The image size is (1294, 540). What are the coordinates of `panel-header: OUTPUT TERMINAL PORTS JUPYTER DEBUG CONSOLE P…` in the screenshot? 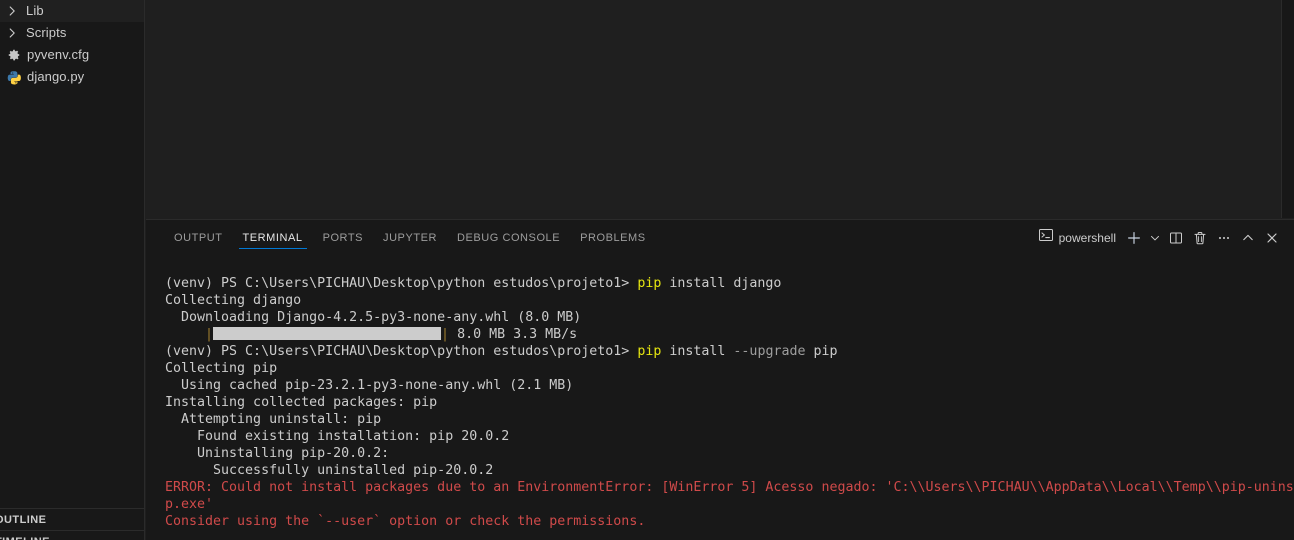 It's located at (720, 237).